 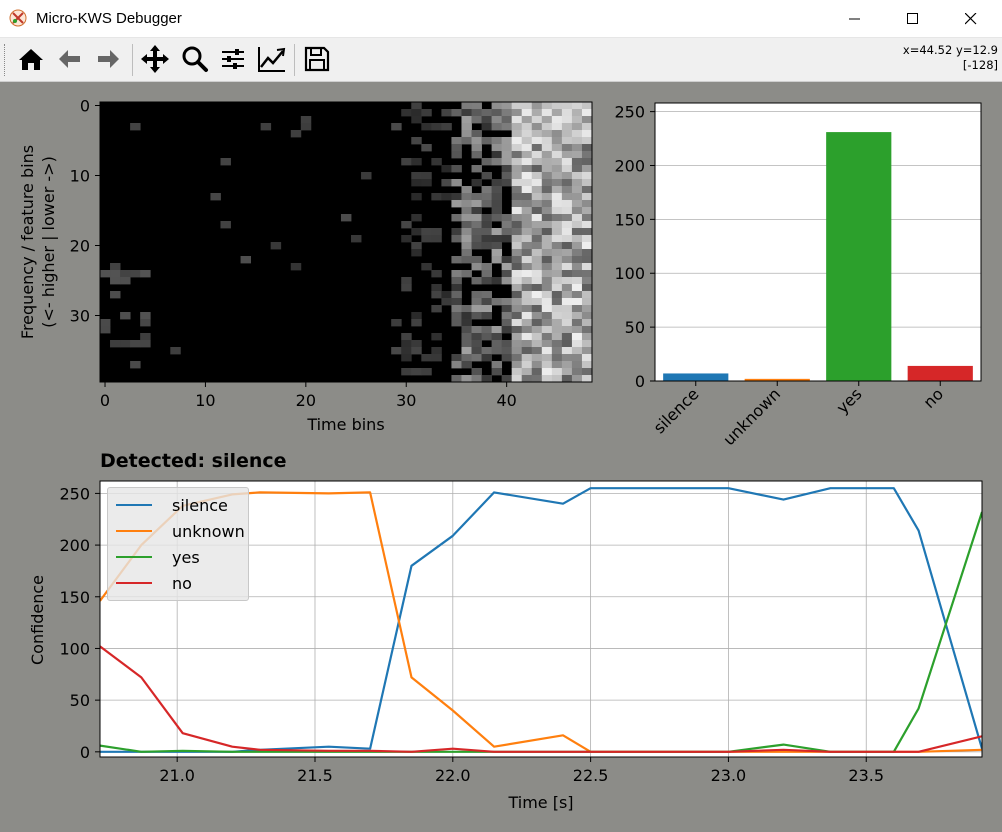 I want to click on customize-button, so click(x=272, y=59).